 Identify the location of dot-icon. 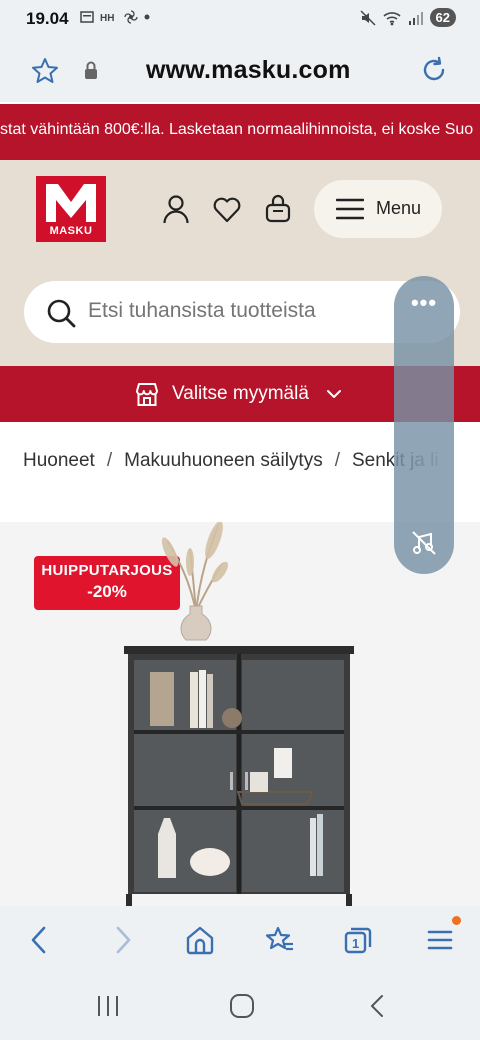
(147, 17).